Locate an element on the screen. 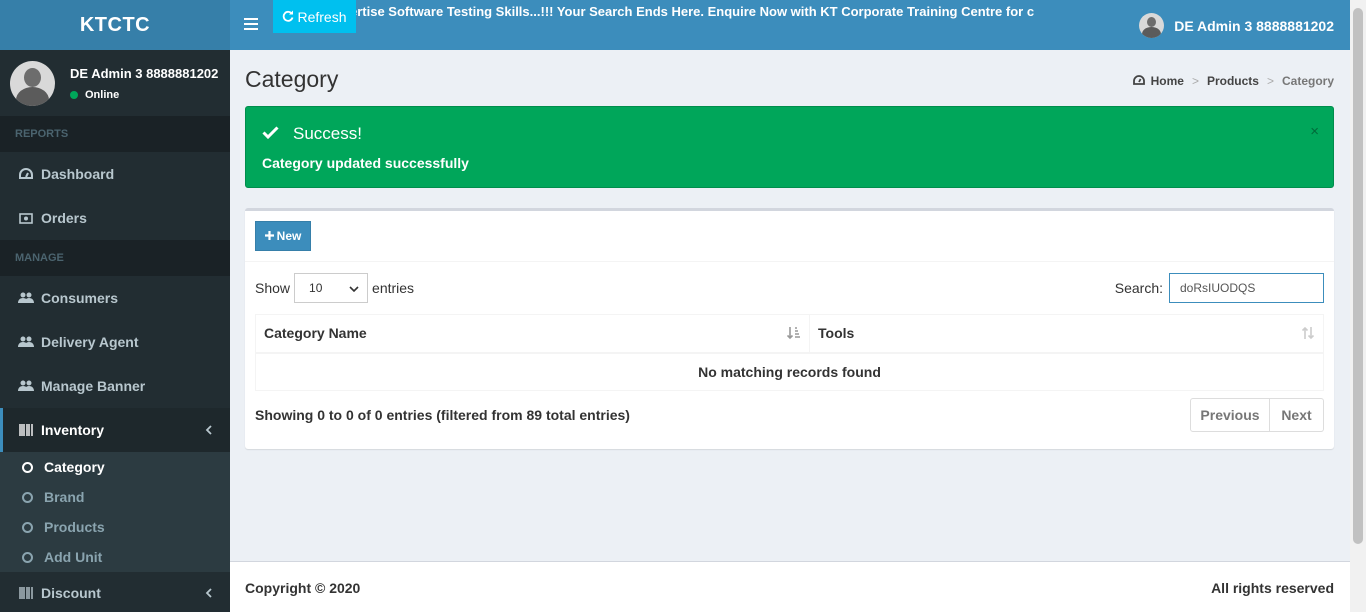 Image resolution: width=1366 pixels, height=612 pixels. chevron-down-icon is located at coordinates (354, 288).